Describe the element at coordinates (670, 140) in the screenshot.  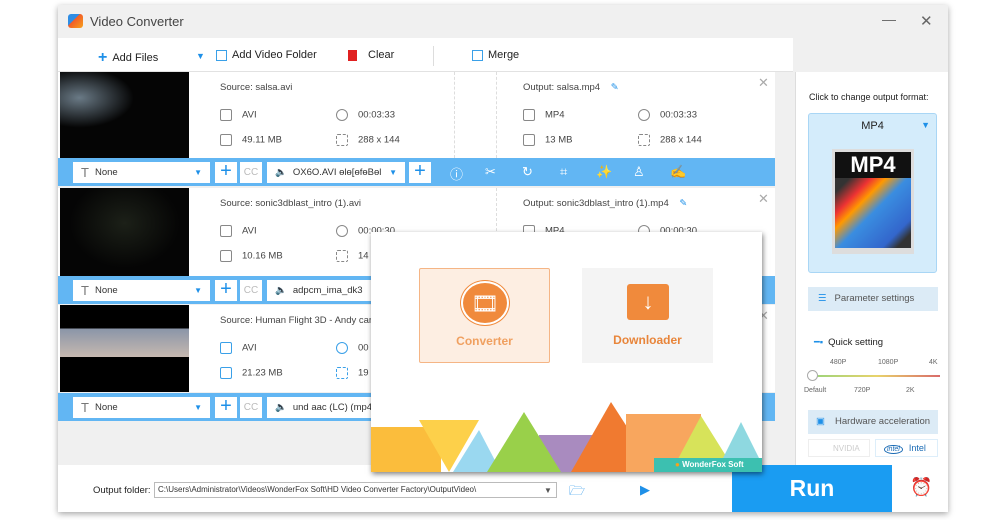
I see `output-resolution: 288 x 144` at that location.